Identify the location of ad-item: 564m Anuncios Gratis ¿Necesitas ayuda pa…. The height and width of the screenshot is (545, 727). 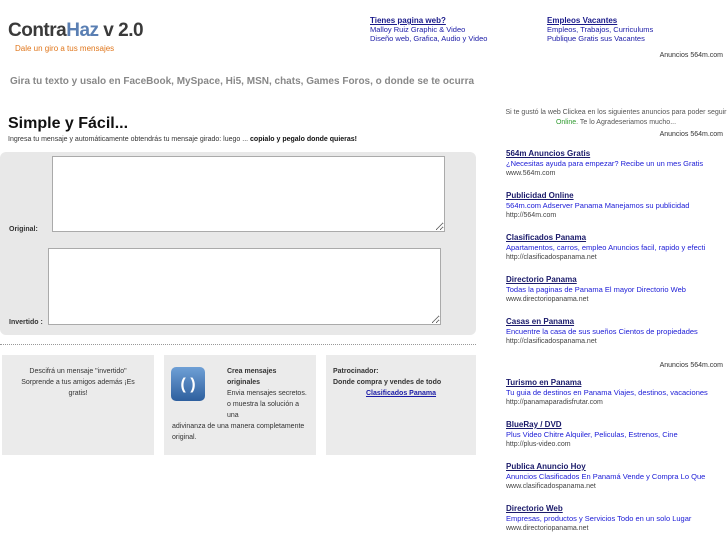
(616, 164).